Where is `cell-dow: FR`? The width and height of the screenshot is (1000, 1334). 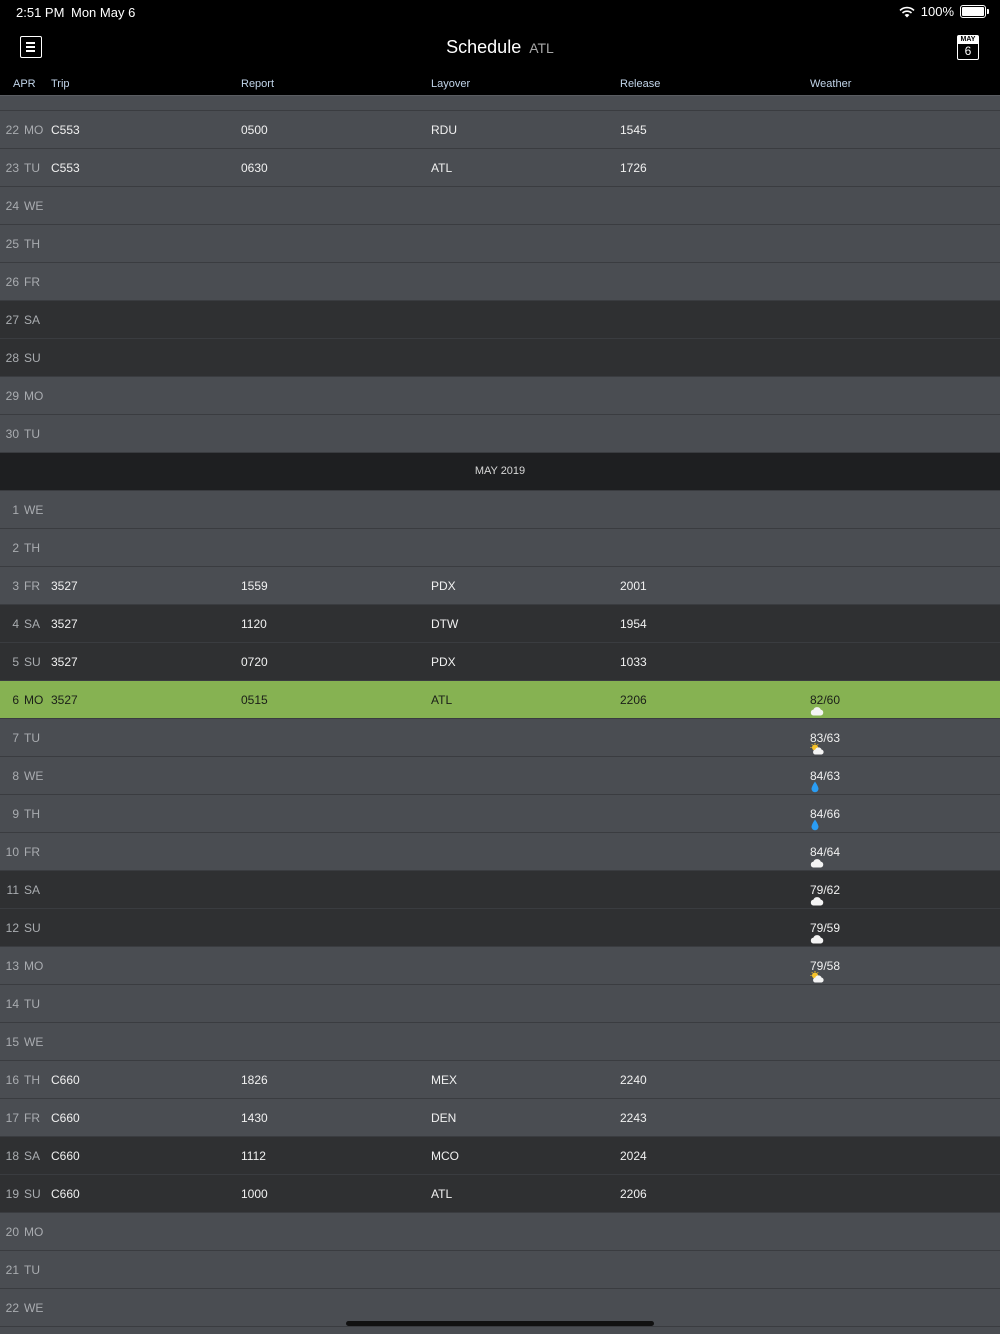 cell-dow: FR is located at coordinates (32, 586).